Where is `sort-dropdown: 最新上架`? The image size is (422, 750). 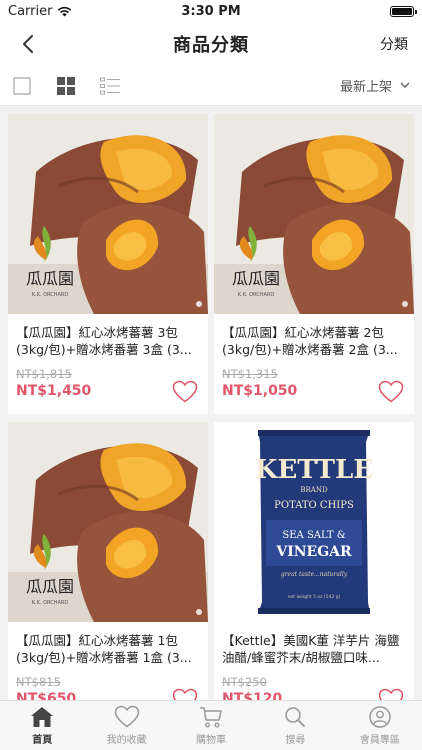
sort-dropdown: 最新上架 is located at coordinates (375, 85).